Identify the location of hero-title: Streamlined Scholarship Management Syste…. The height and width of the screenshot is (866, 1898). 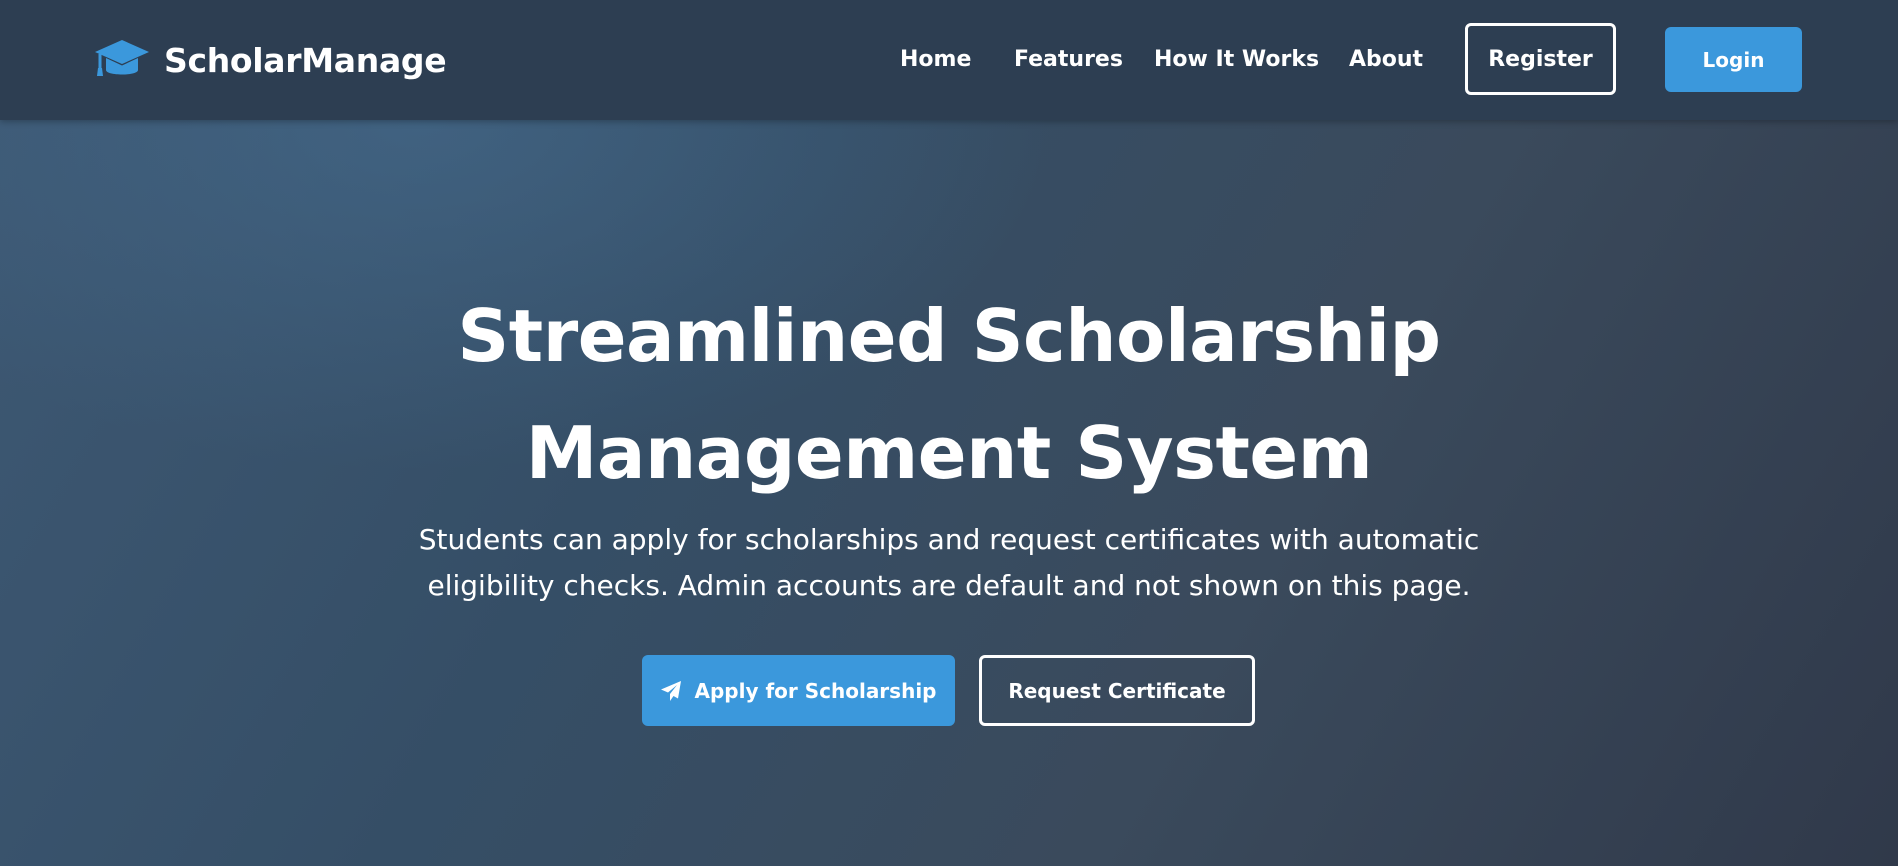
(949, 394).